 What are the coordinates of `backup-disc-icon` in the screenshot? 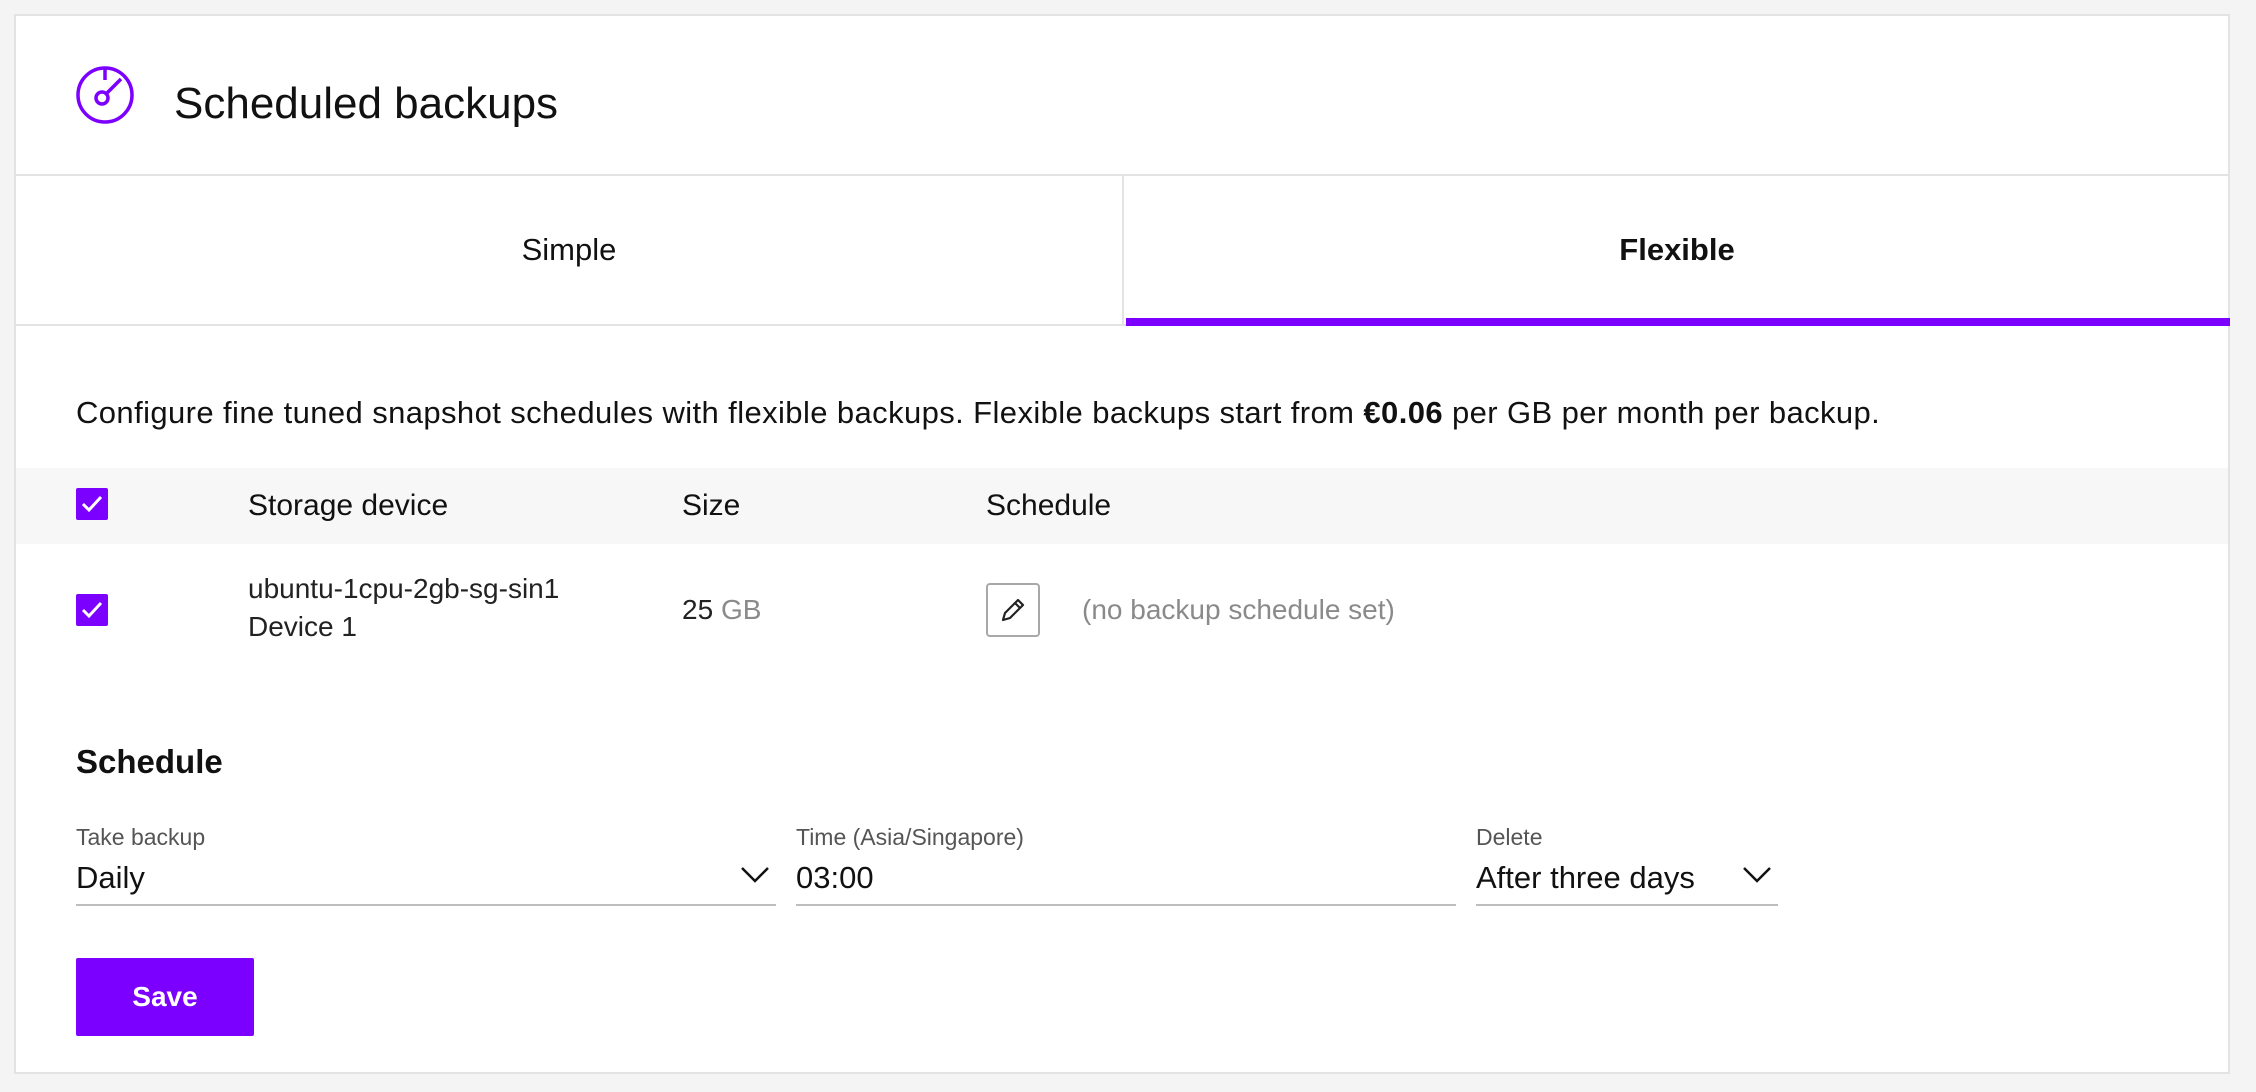 It's located at (105, 95).